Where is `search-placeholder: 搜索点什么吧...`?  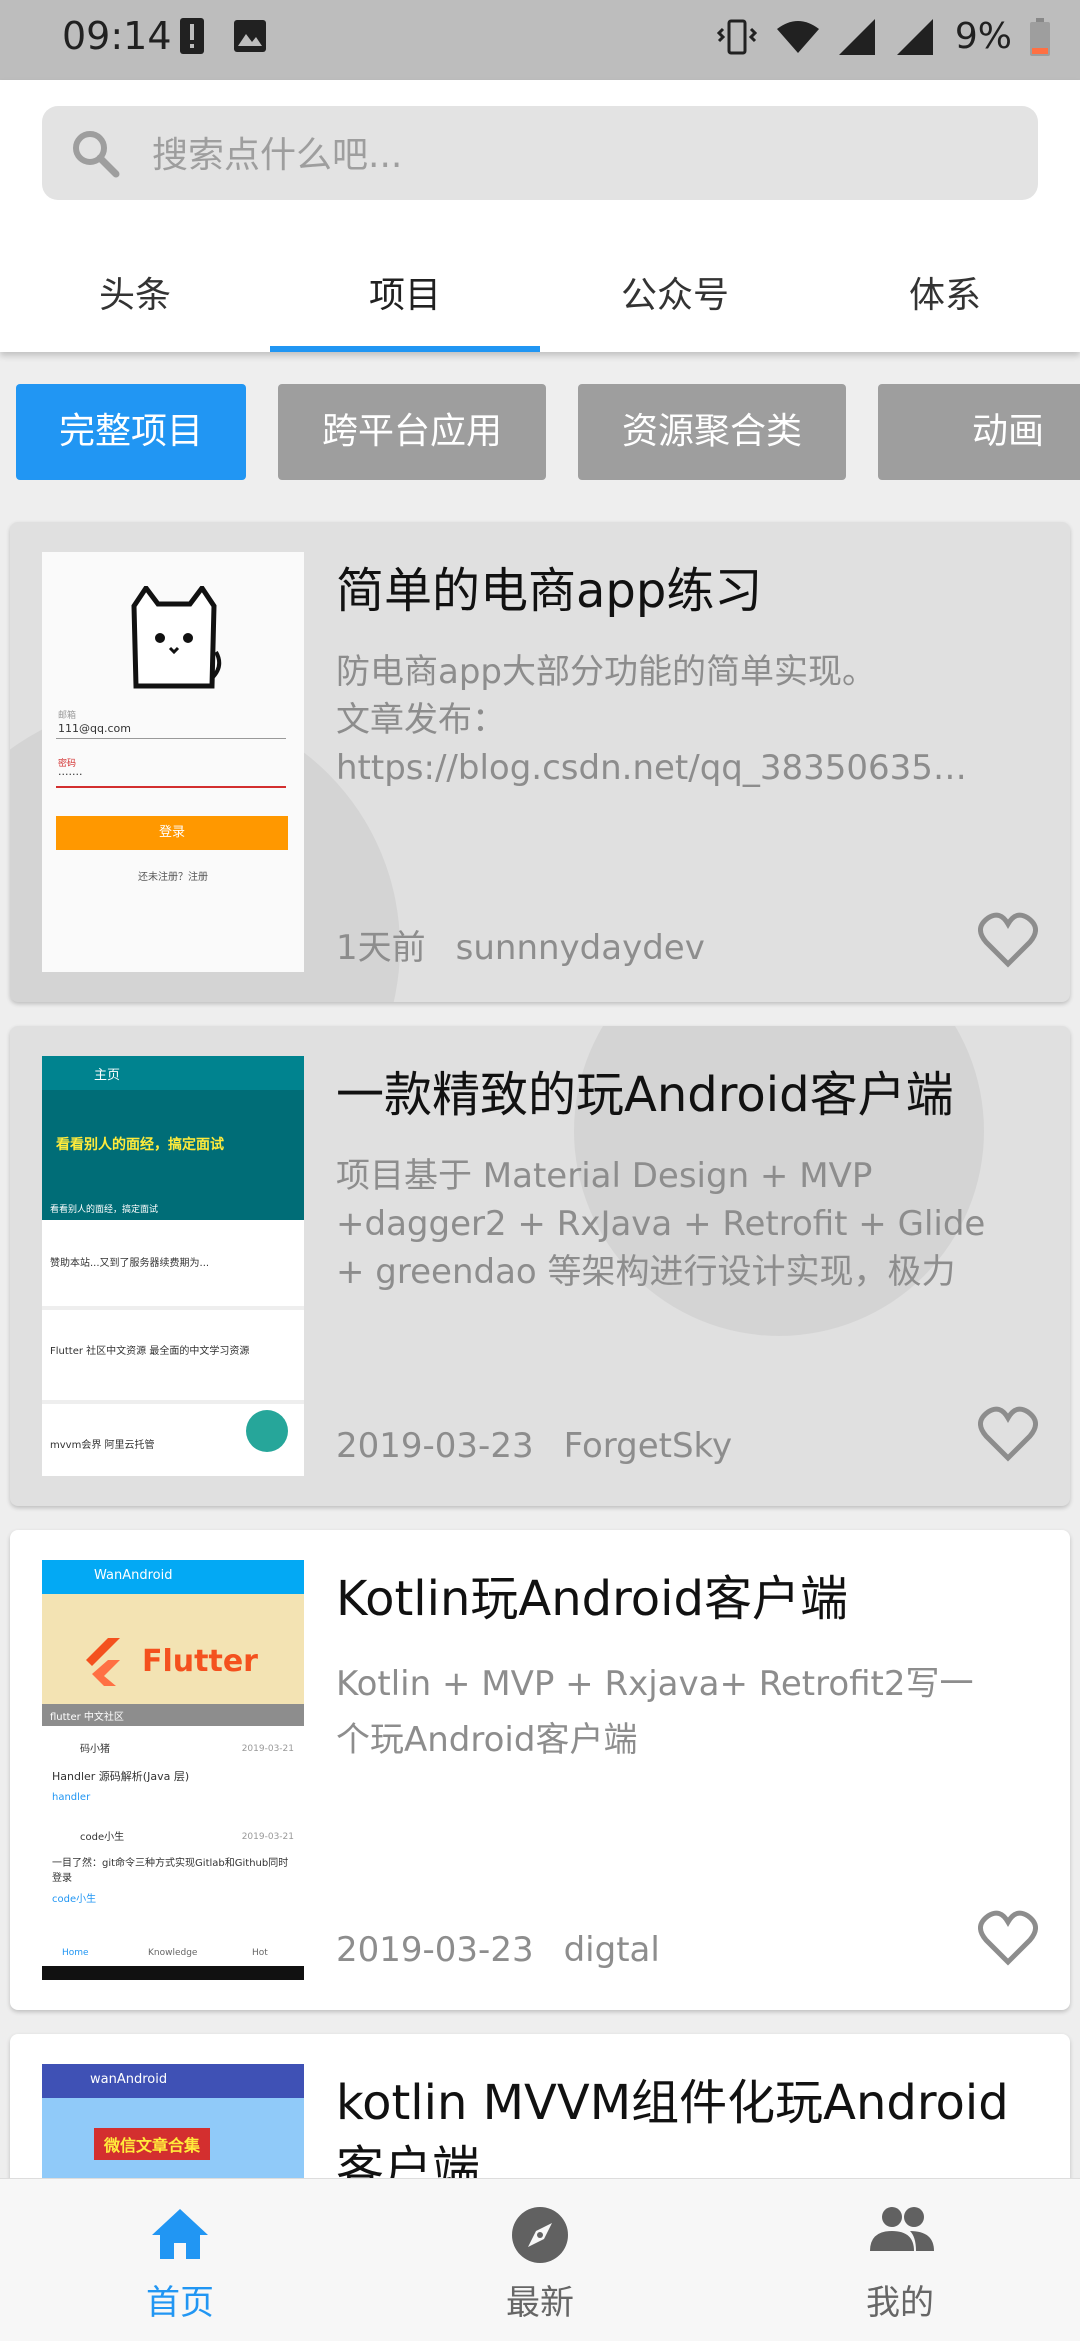 search-placeholder: 搜索点什么吧... is located at coordinates (277, 155).